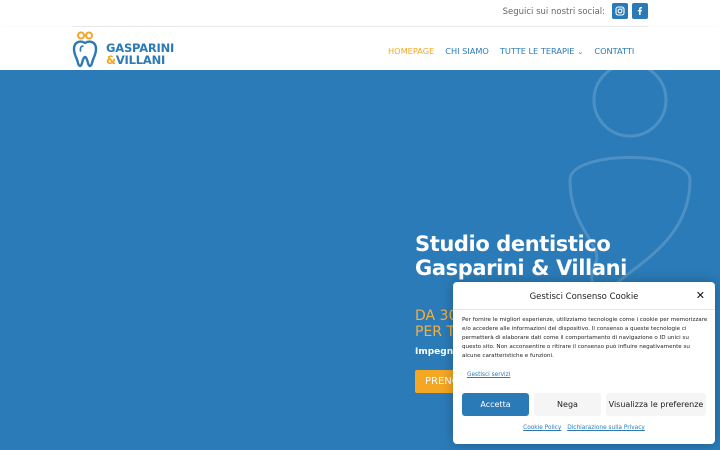 The height and width of the screenshot is (450, 720). I want to click on site-logo: GASPARINI &VILLANI, so click(127, 50).